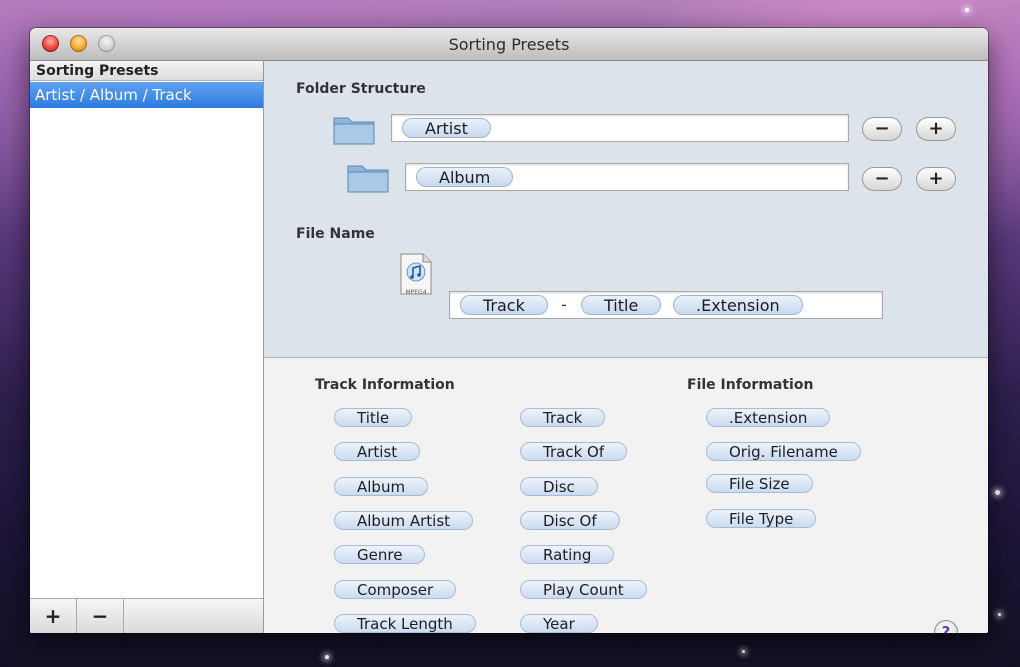 This screenshot has height=667, width=1020. Describe the element at coordinates (936, 179) in the screenshot. I see `folder-level-2-add-button: +` at that location.